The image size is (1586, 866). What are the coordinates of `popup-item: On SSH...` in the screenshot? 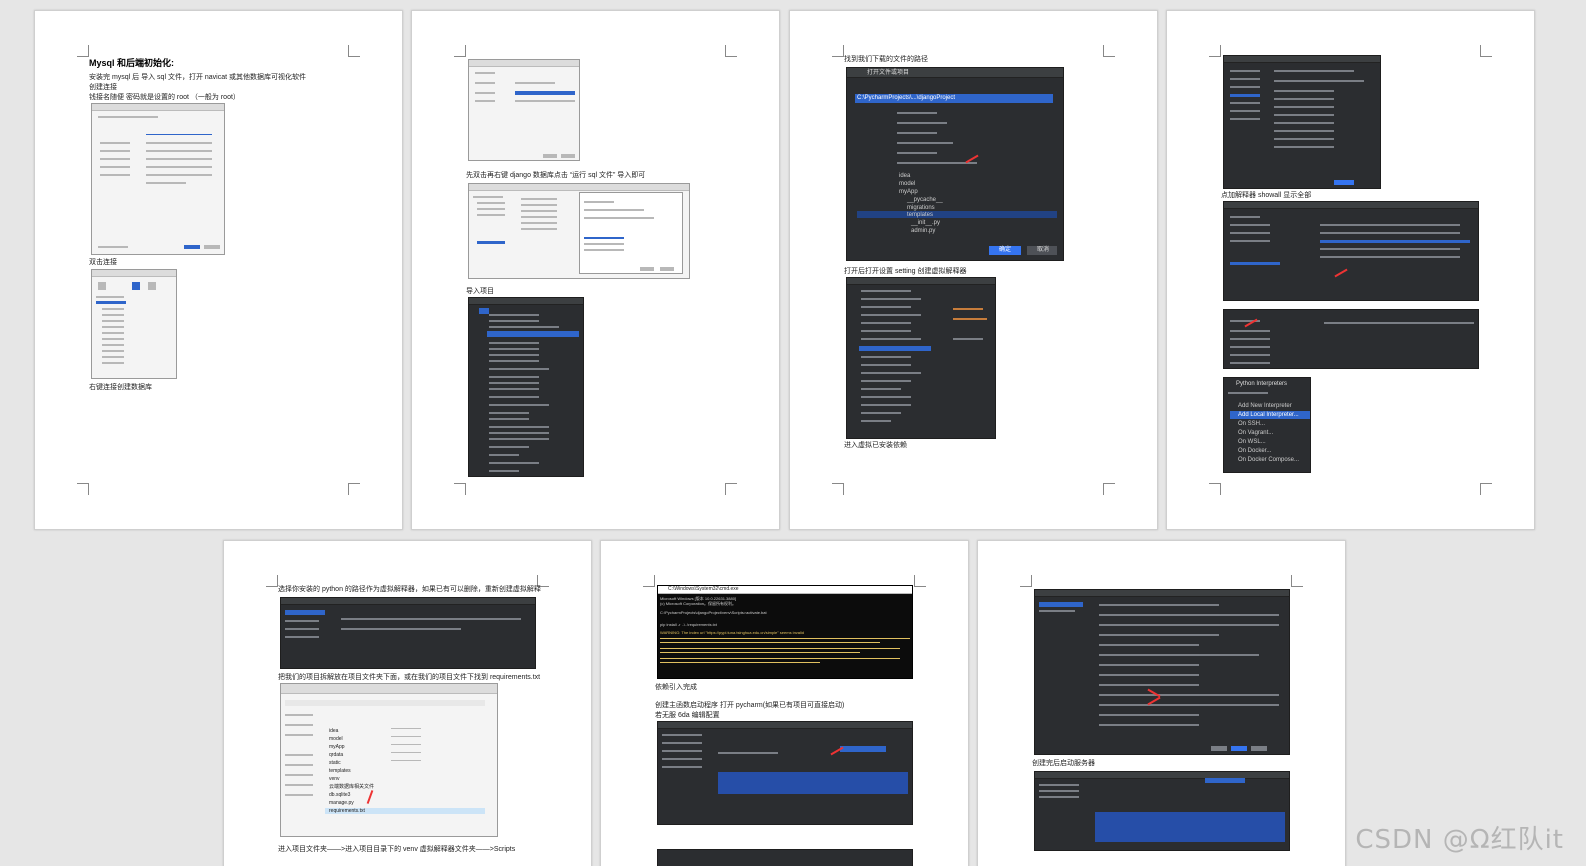 It's located at (1251, 424).